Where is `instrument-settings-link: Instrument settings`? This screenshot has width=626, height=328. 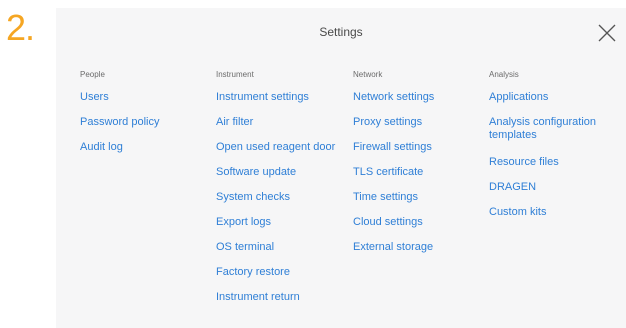 instrument-settings-link: Instrument settings is located at coordinates (278, 98).